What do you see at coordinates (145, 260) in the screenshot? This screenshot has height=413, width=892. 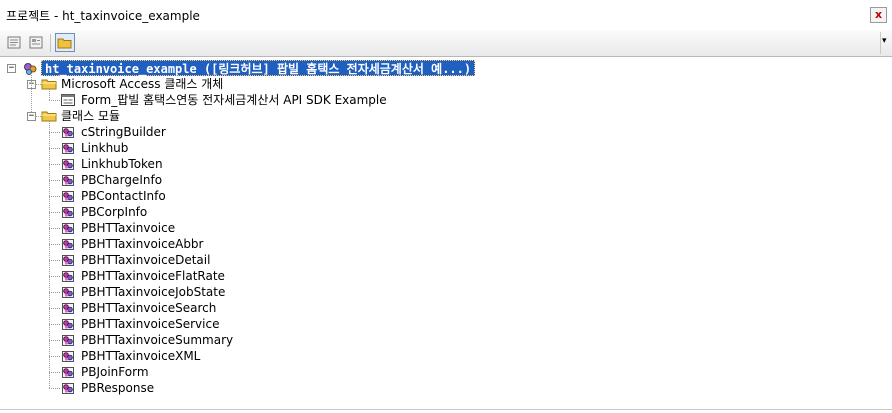 I see `tree-item: PBHTTaxinvoiceDetail` at bounding box center [145, 260].